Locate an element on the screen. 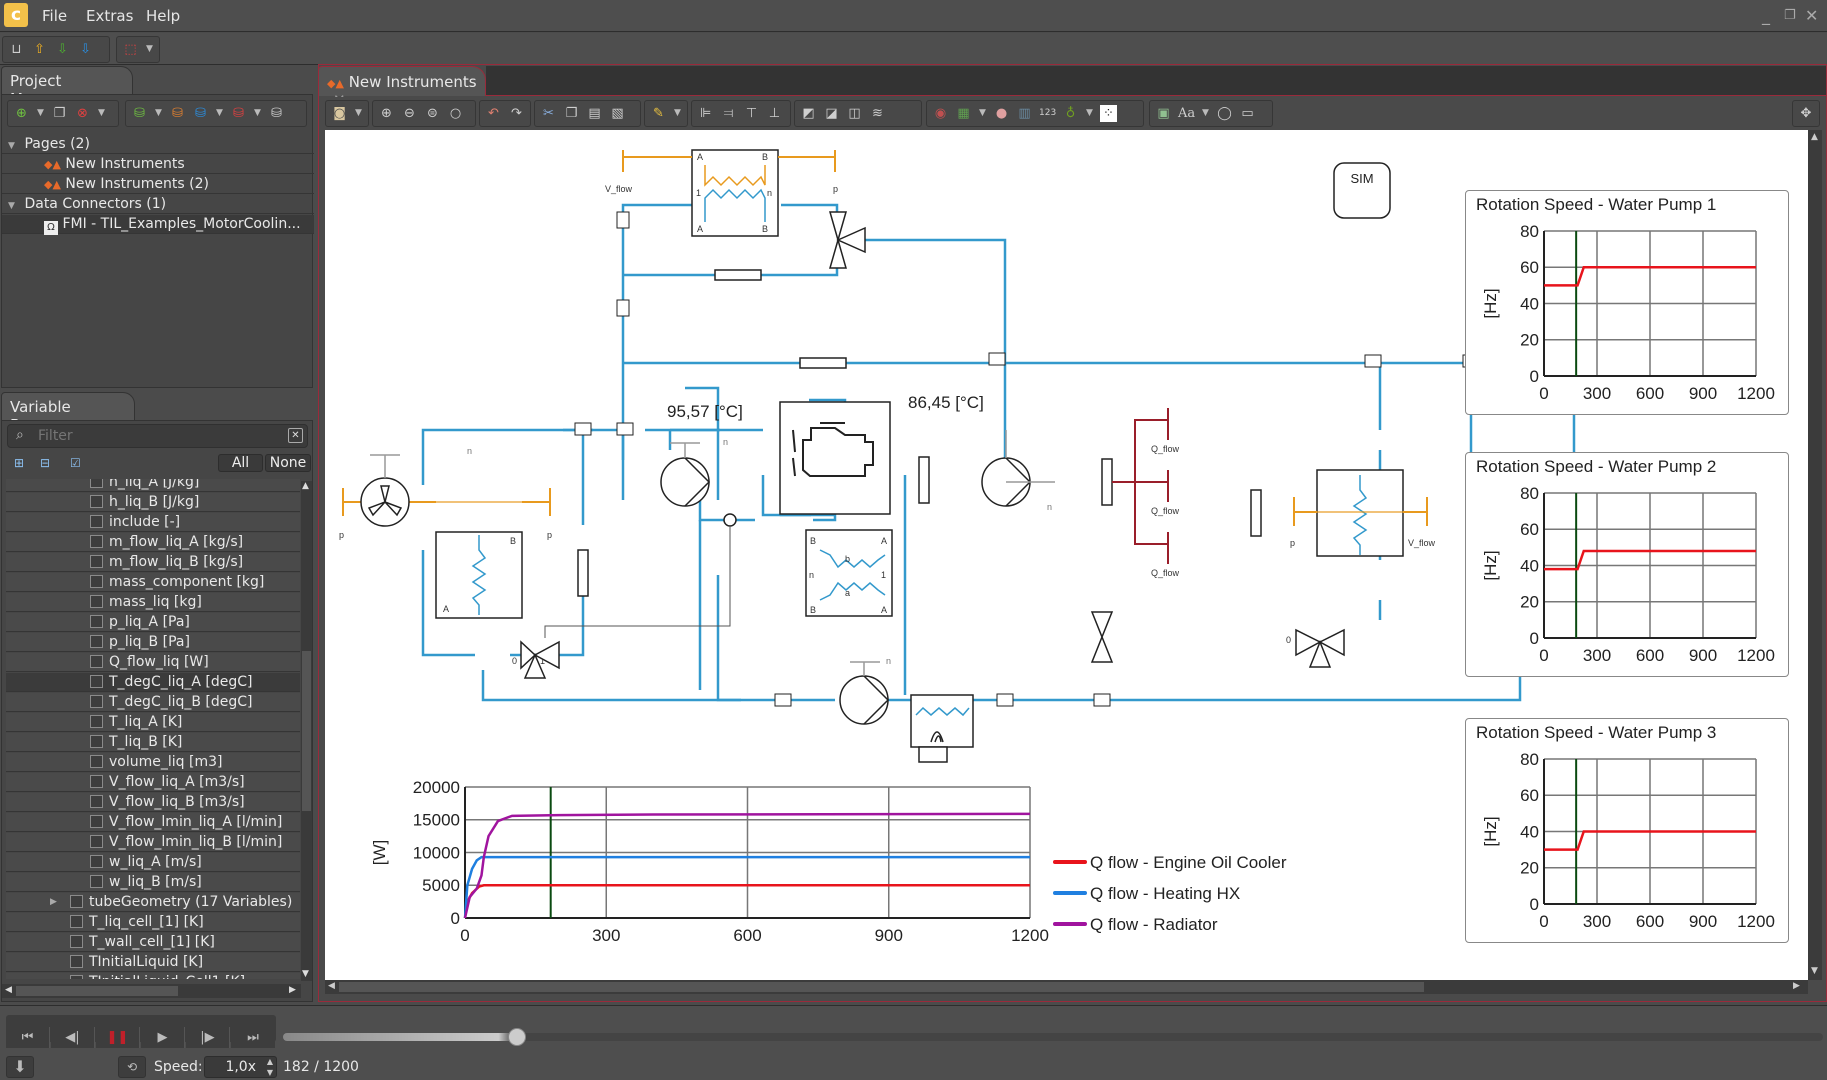 The height and width of the screenshot is (1080, 1827). refresh-connector-icon: ⛁ is located at coordinates (200, 113).